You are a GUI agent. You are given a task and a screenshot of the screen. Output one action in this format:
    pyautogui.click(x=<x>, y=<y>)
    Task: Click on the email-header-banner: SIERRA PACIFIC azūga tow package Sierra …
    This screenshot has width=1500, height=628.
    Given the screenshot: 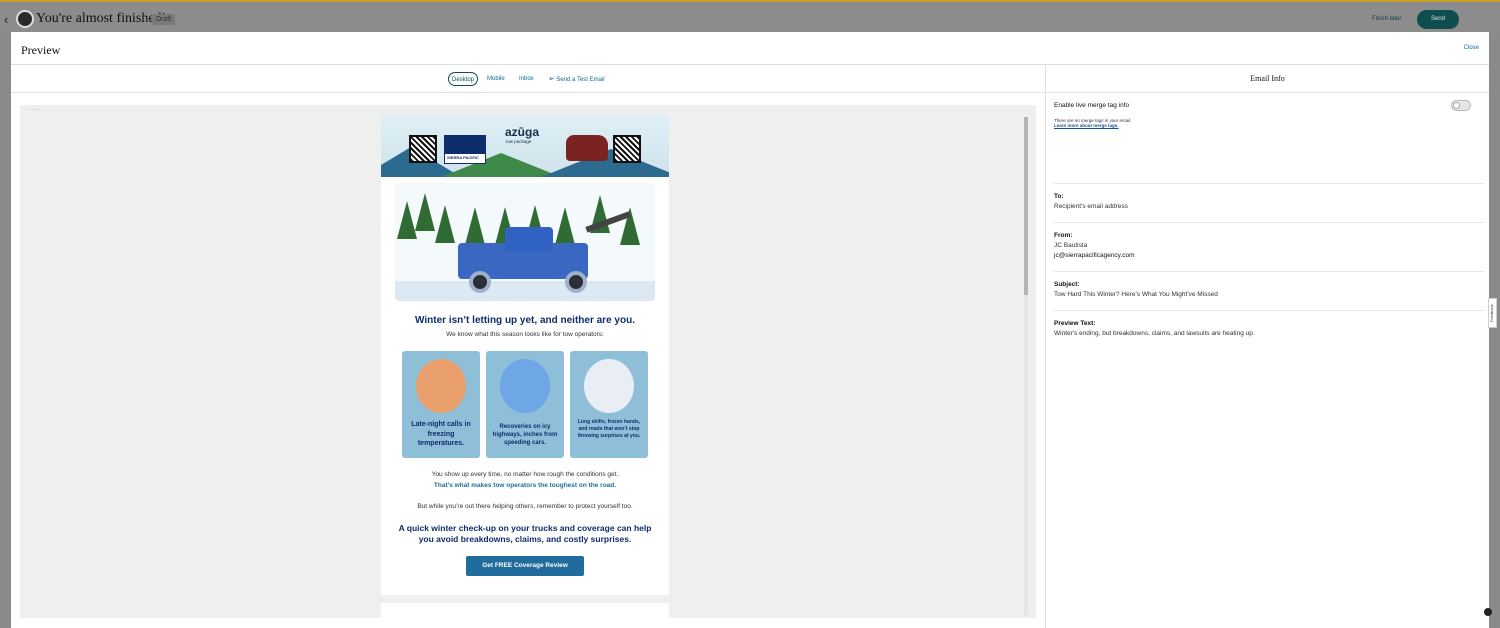 What is the action you would take?
    pyautogui.click(x=525, y=146)
    